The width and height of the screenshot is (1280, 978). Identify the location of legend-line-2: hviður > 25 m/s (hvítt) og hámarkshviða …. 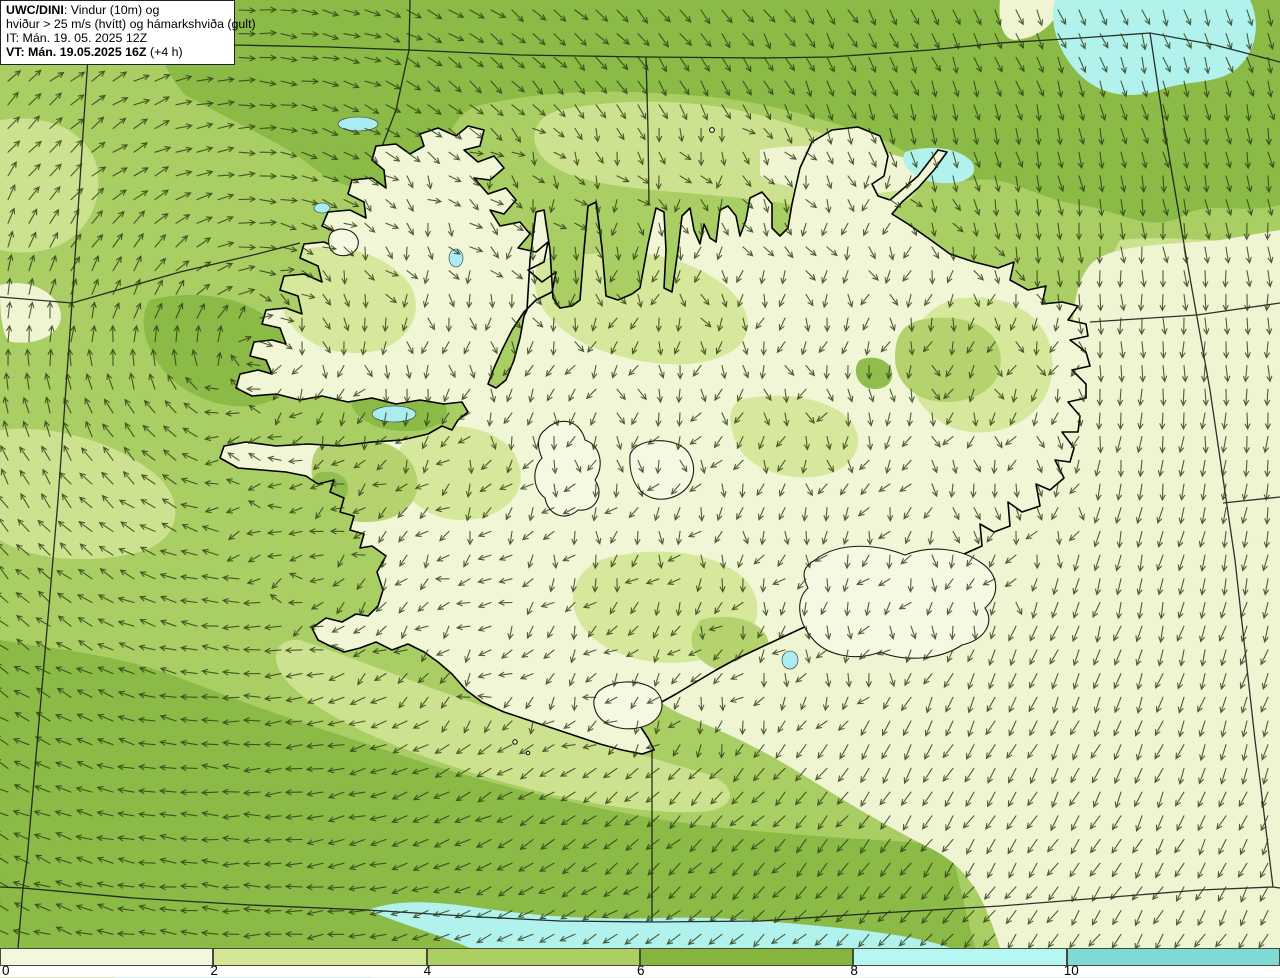
(131, 23).